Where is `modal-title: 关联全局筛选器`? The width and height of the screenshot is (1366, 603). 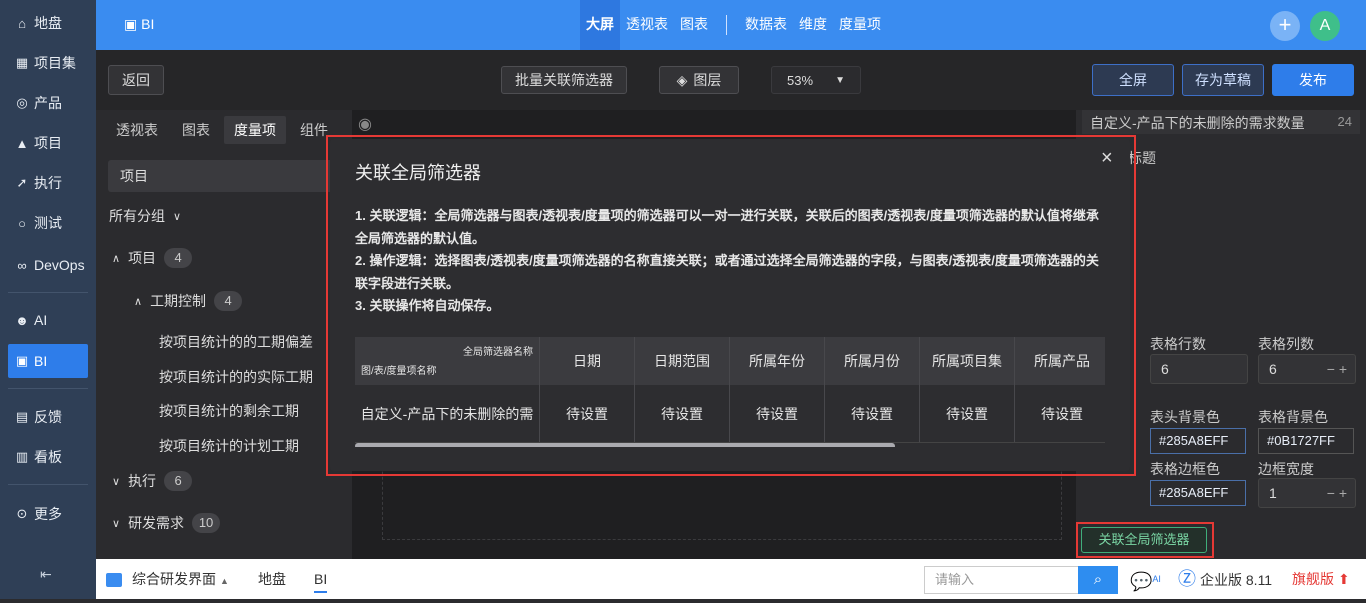 modal-title: 关联全局筛选器 is located at coordinates (418, 173).